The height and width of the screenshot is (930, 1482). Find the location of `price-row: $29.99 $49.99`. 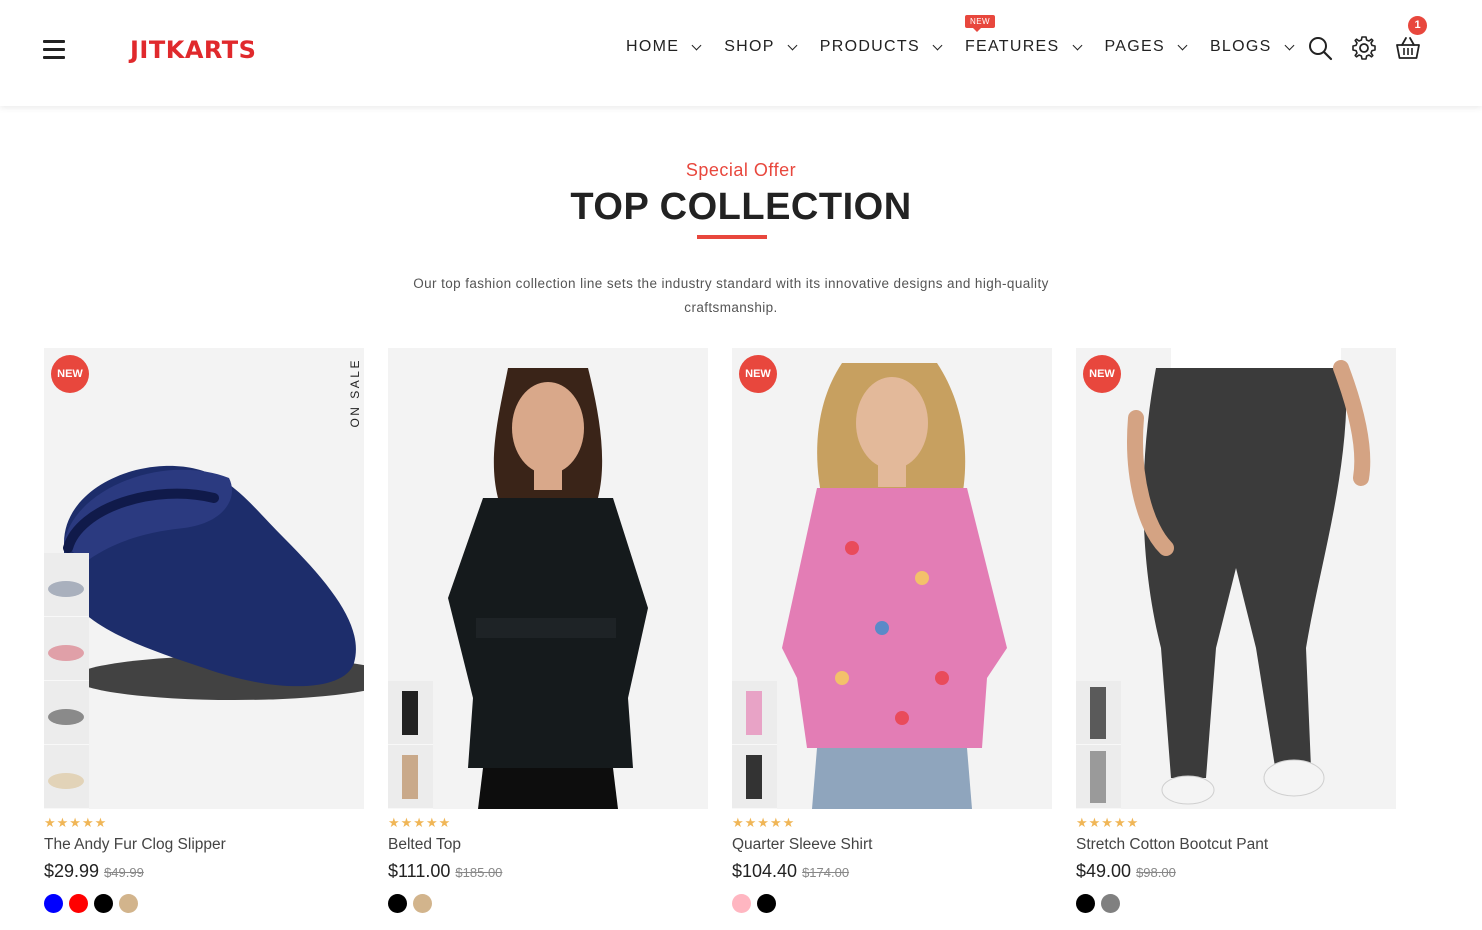

price-row: $29.99 $49.99 is located at coordinates (204, 871).